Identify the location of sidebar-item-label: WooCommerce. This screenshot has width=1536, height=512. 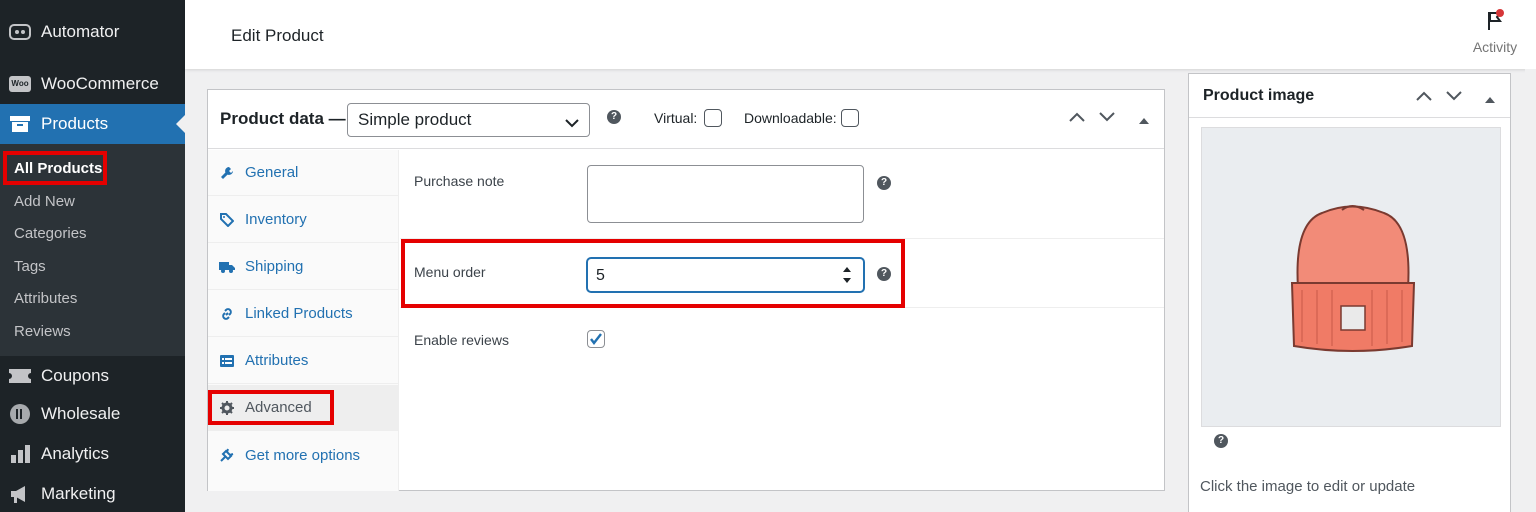
(100, 83).